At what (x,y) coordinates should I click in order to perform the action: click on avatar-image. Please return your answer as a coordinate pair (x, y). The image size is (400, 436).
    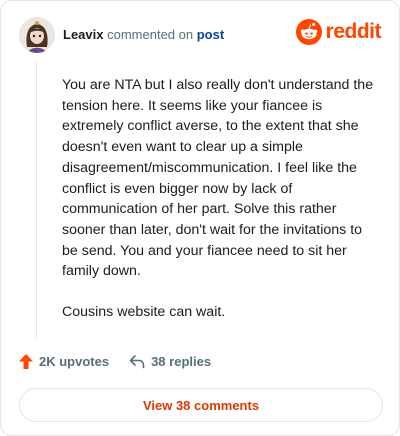
    Looking at the image, I should click on (37, 35).